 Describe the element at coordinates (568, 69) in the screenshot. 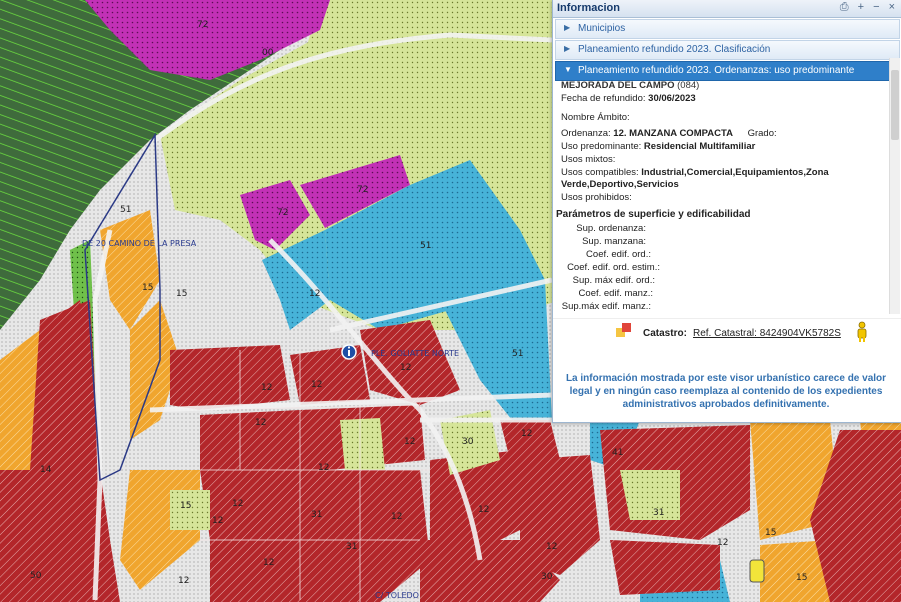

I see `chevron-down-icon: ▼` at that location.